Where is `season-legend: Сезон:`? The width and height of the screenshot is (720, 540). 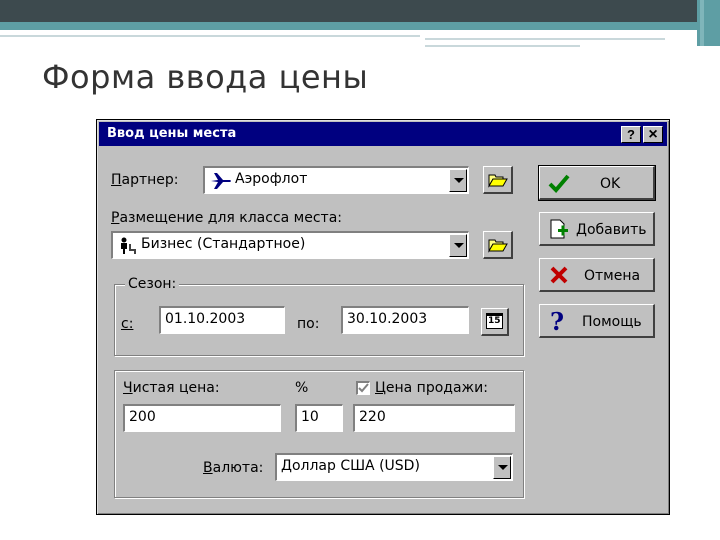
season-legend: Сезон: is located at coordinates (152, 284).